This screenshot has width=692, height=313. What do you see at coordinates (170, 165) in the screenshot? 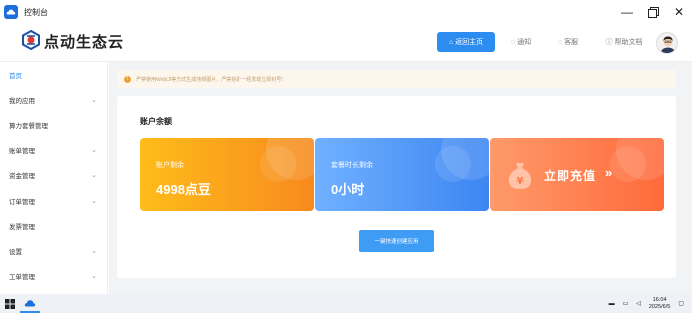
I see `balance-label: 账户剩余` at bounding box center [170, 165].